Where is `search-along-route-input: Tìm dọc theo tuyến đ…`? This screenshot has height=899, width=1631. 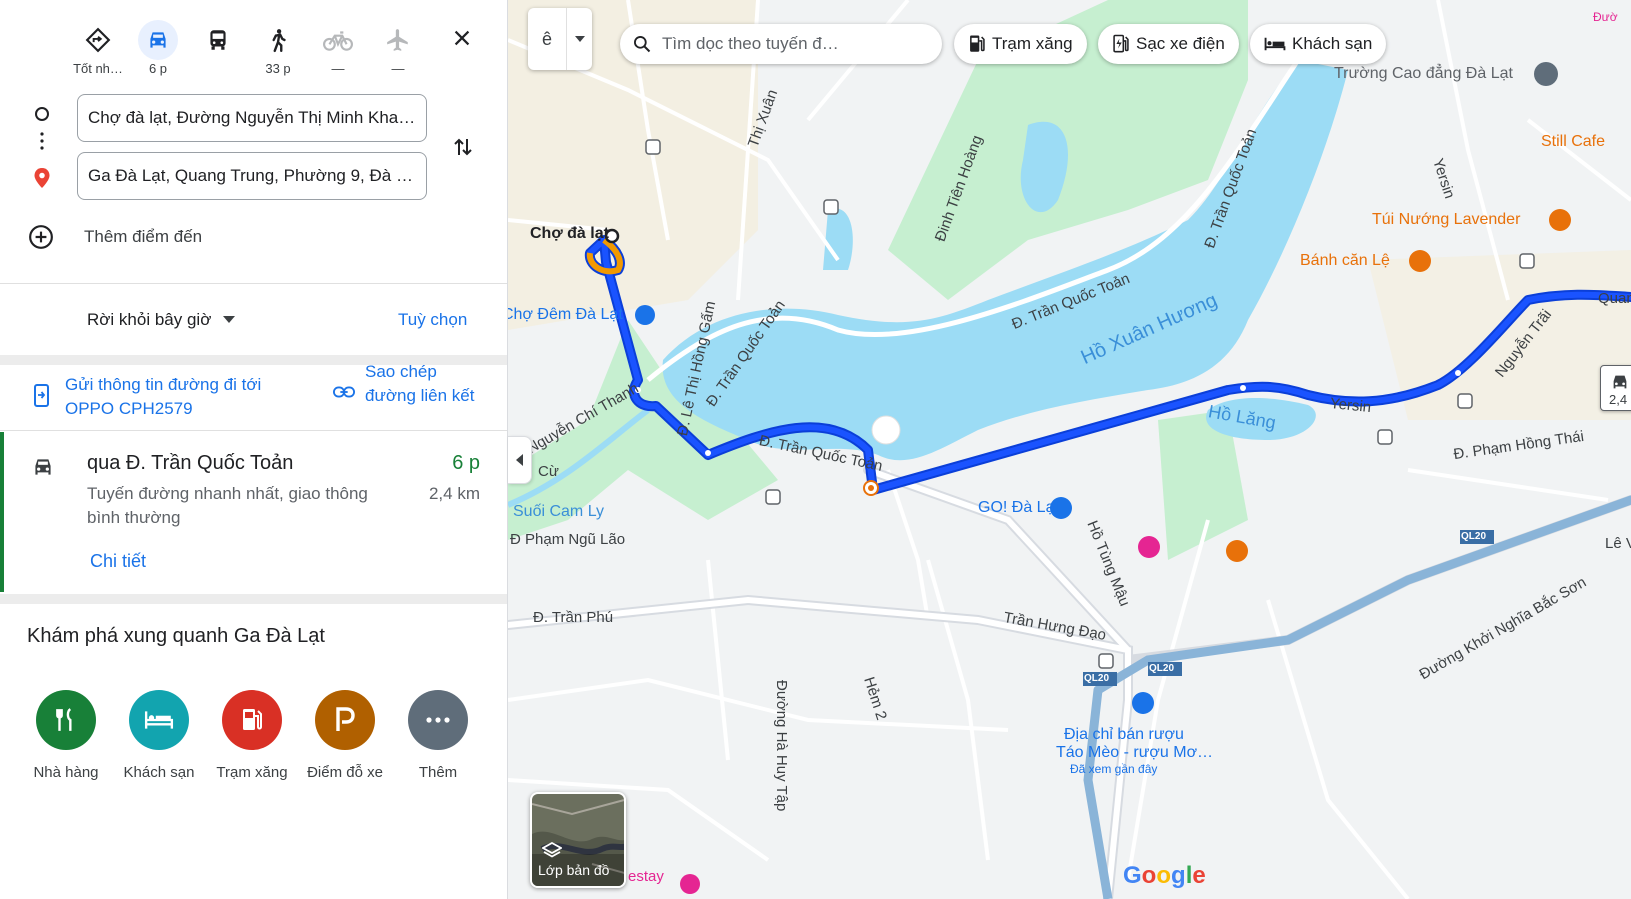 search-along-route-input: Tìm dọc theo tuyến đ… is located at coordinates (781, 44).